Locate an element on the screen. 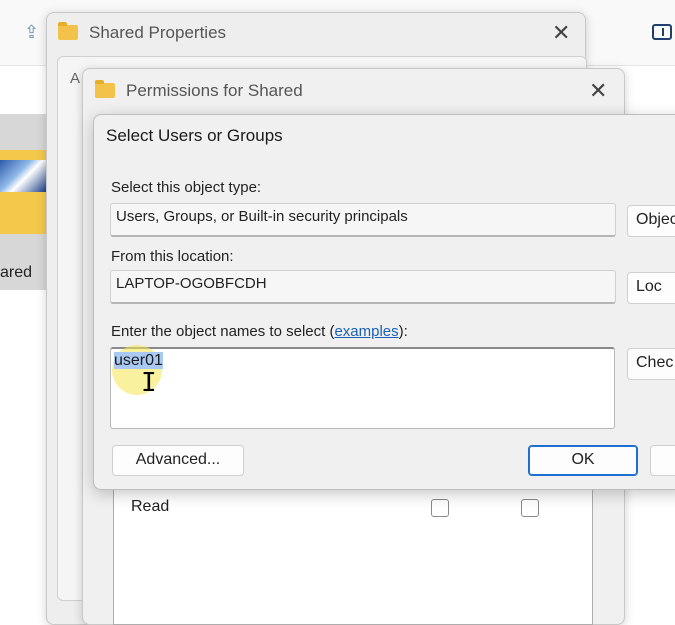 This screenshot has width=675, height=625. ok-button: OK is located at coordinates (583, 460).